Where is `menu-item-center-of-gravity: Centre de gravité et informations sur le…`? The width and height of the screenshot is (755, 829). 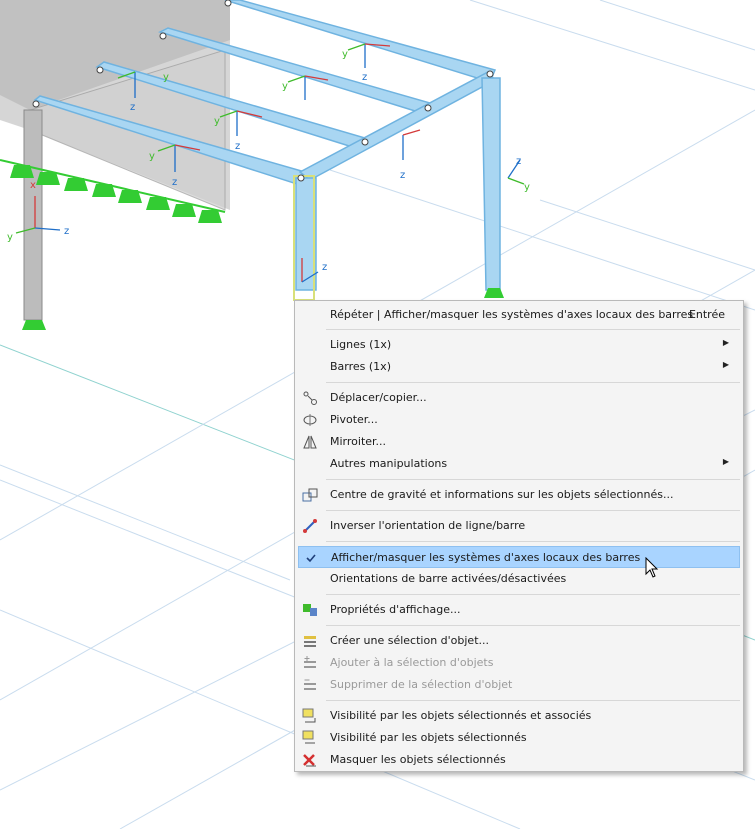 menu-item-center-of-gravity: Centre de gravité et informations sur le… is located at coordinates (519, 495).